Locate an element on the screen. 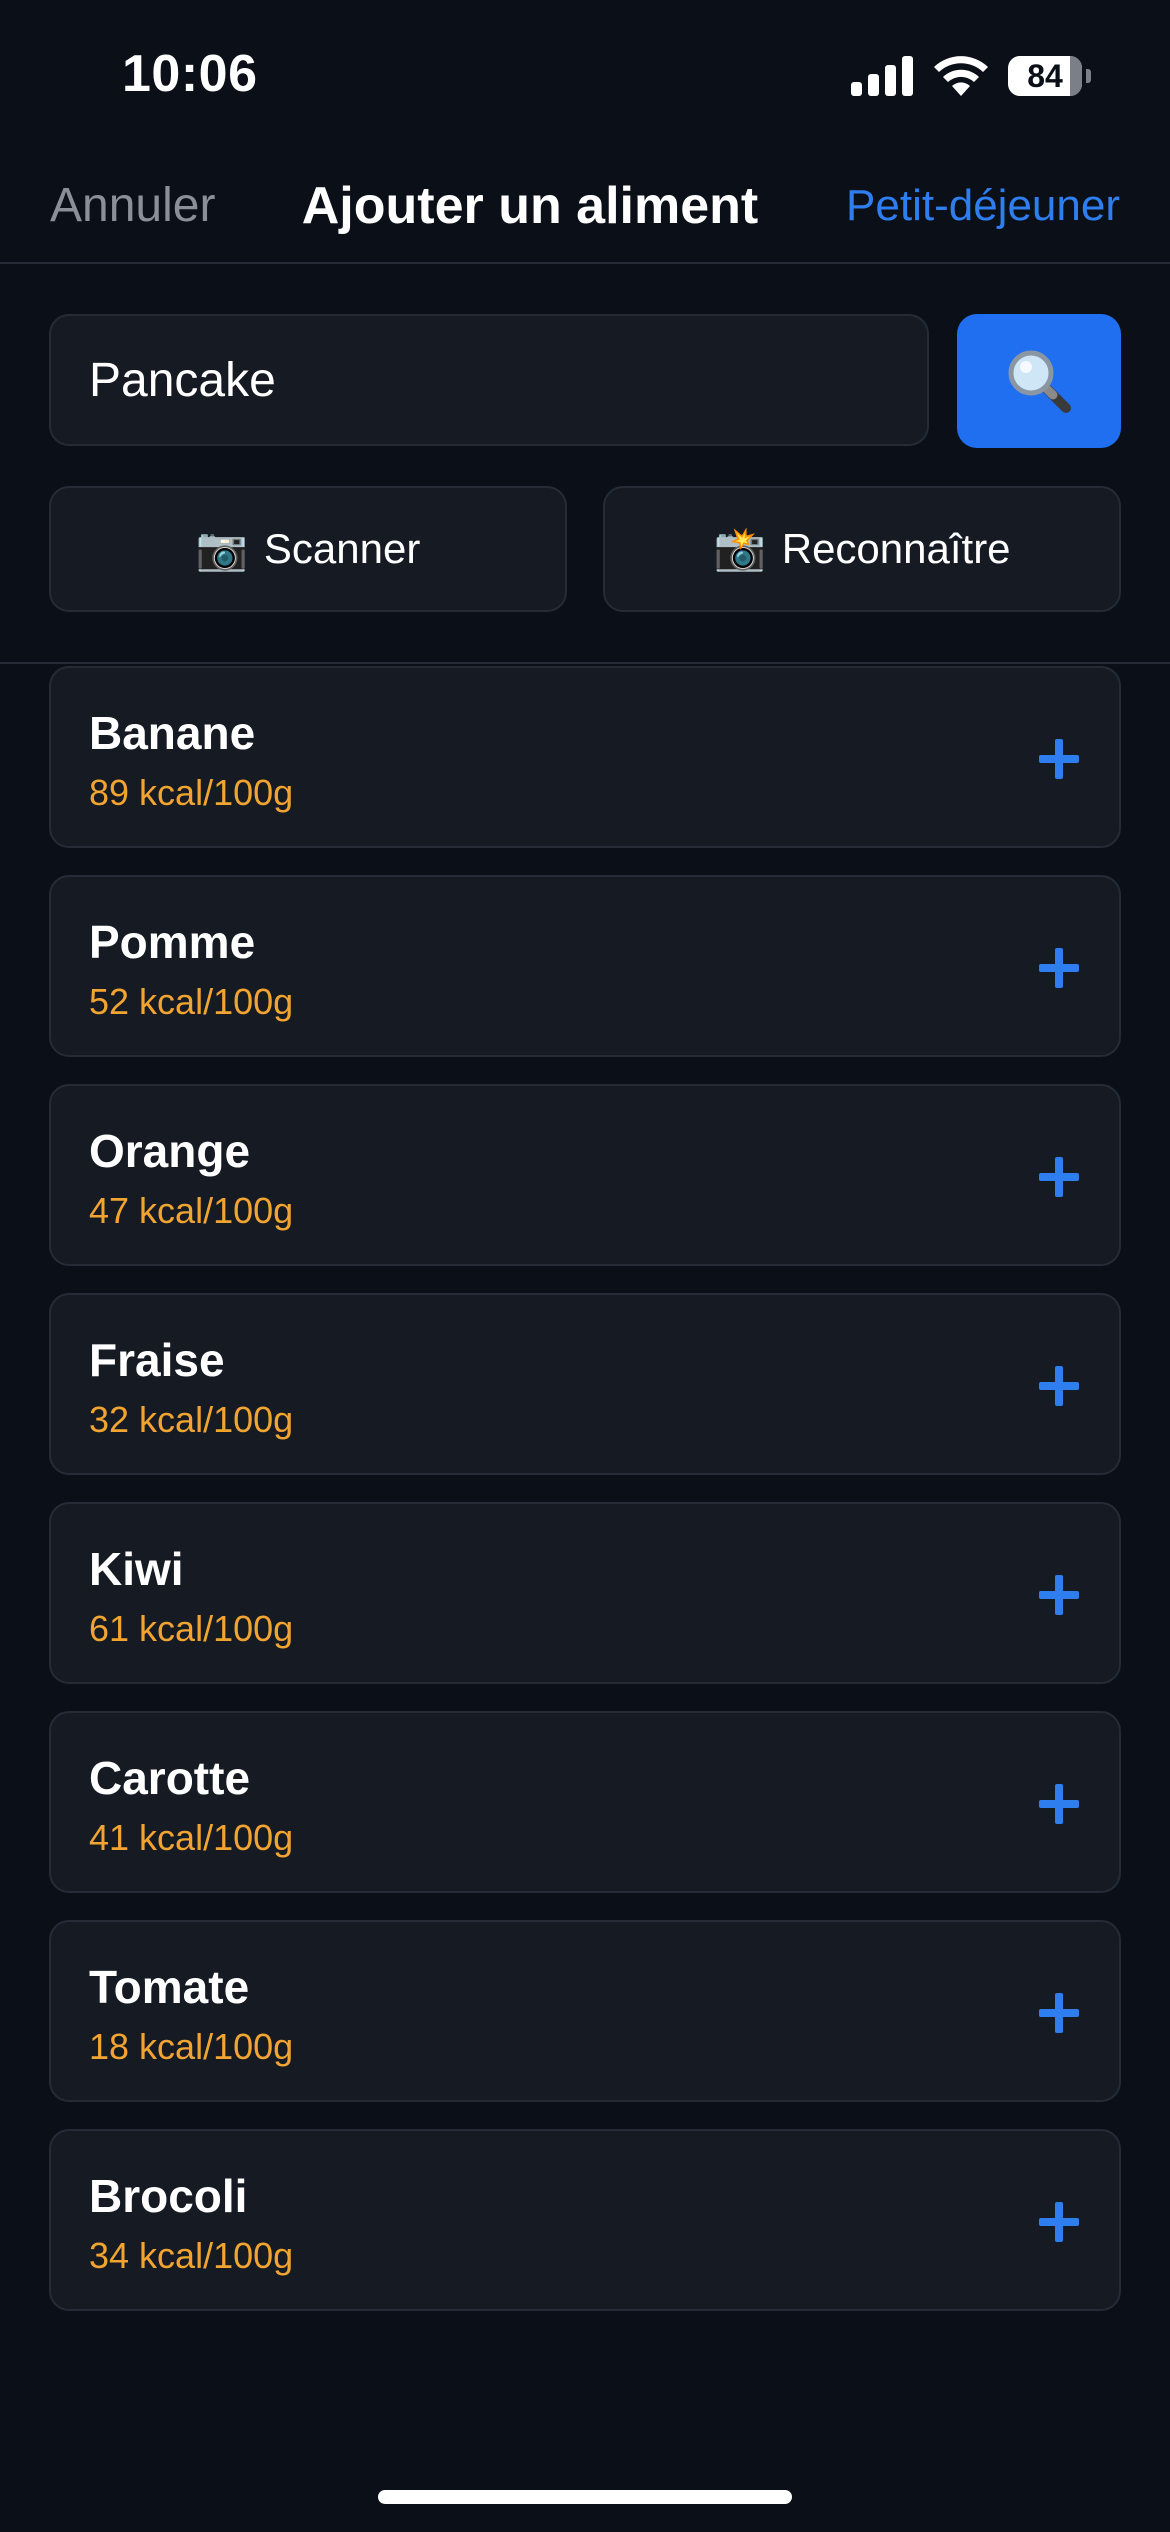 The width and height of the screenshot is (1170, 2532). food-calories: 41 kcal/100g is located at coordinates (191, 1837).